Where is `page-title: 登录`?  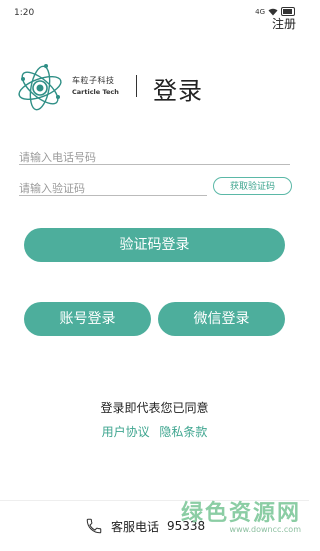 page-title: 登录 is located at coordinates (178, 91).